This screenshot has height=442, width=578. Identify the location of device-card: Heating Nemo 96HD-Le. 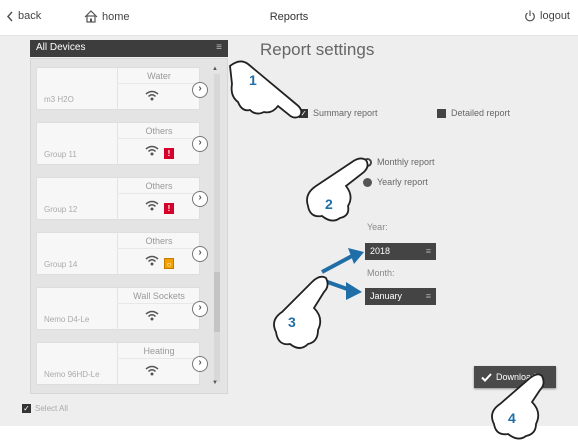
(118, 364).